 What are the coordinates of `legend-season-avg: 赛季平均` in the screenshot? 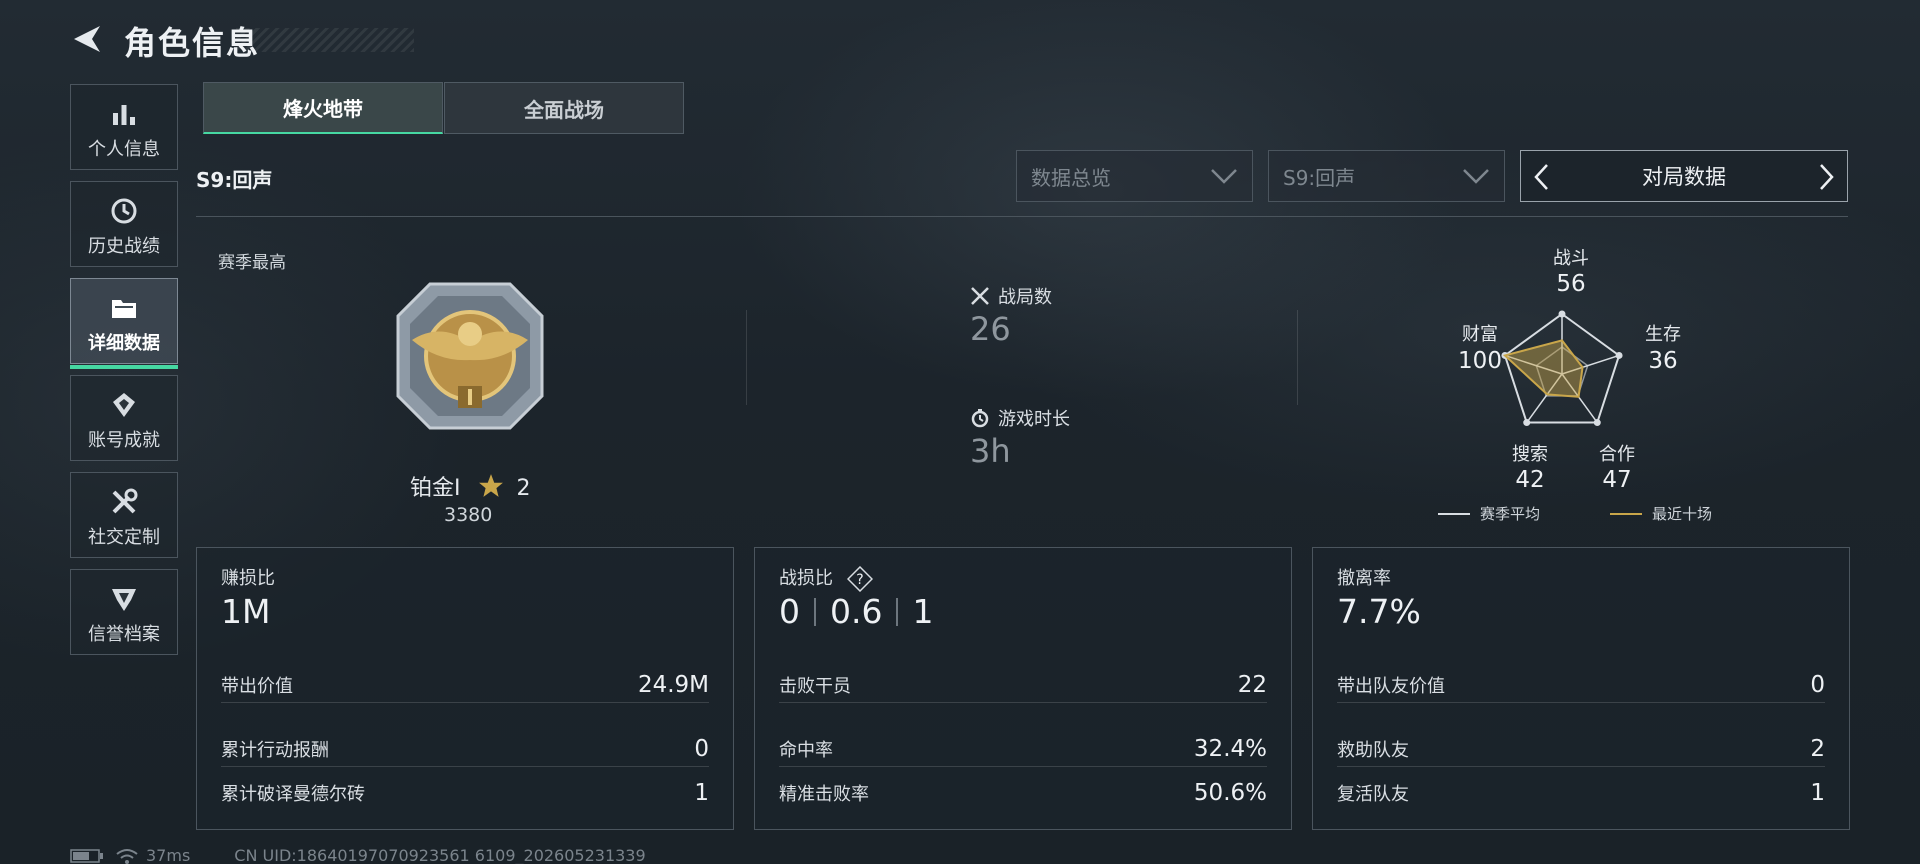 It's located at (1489, 513).